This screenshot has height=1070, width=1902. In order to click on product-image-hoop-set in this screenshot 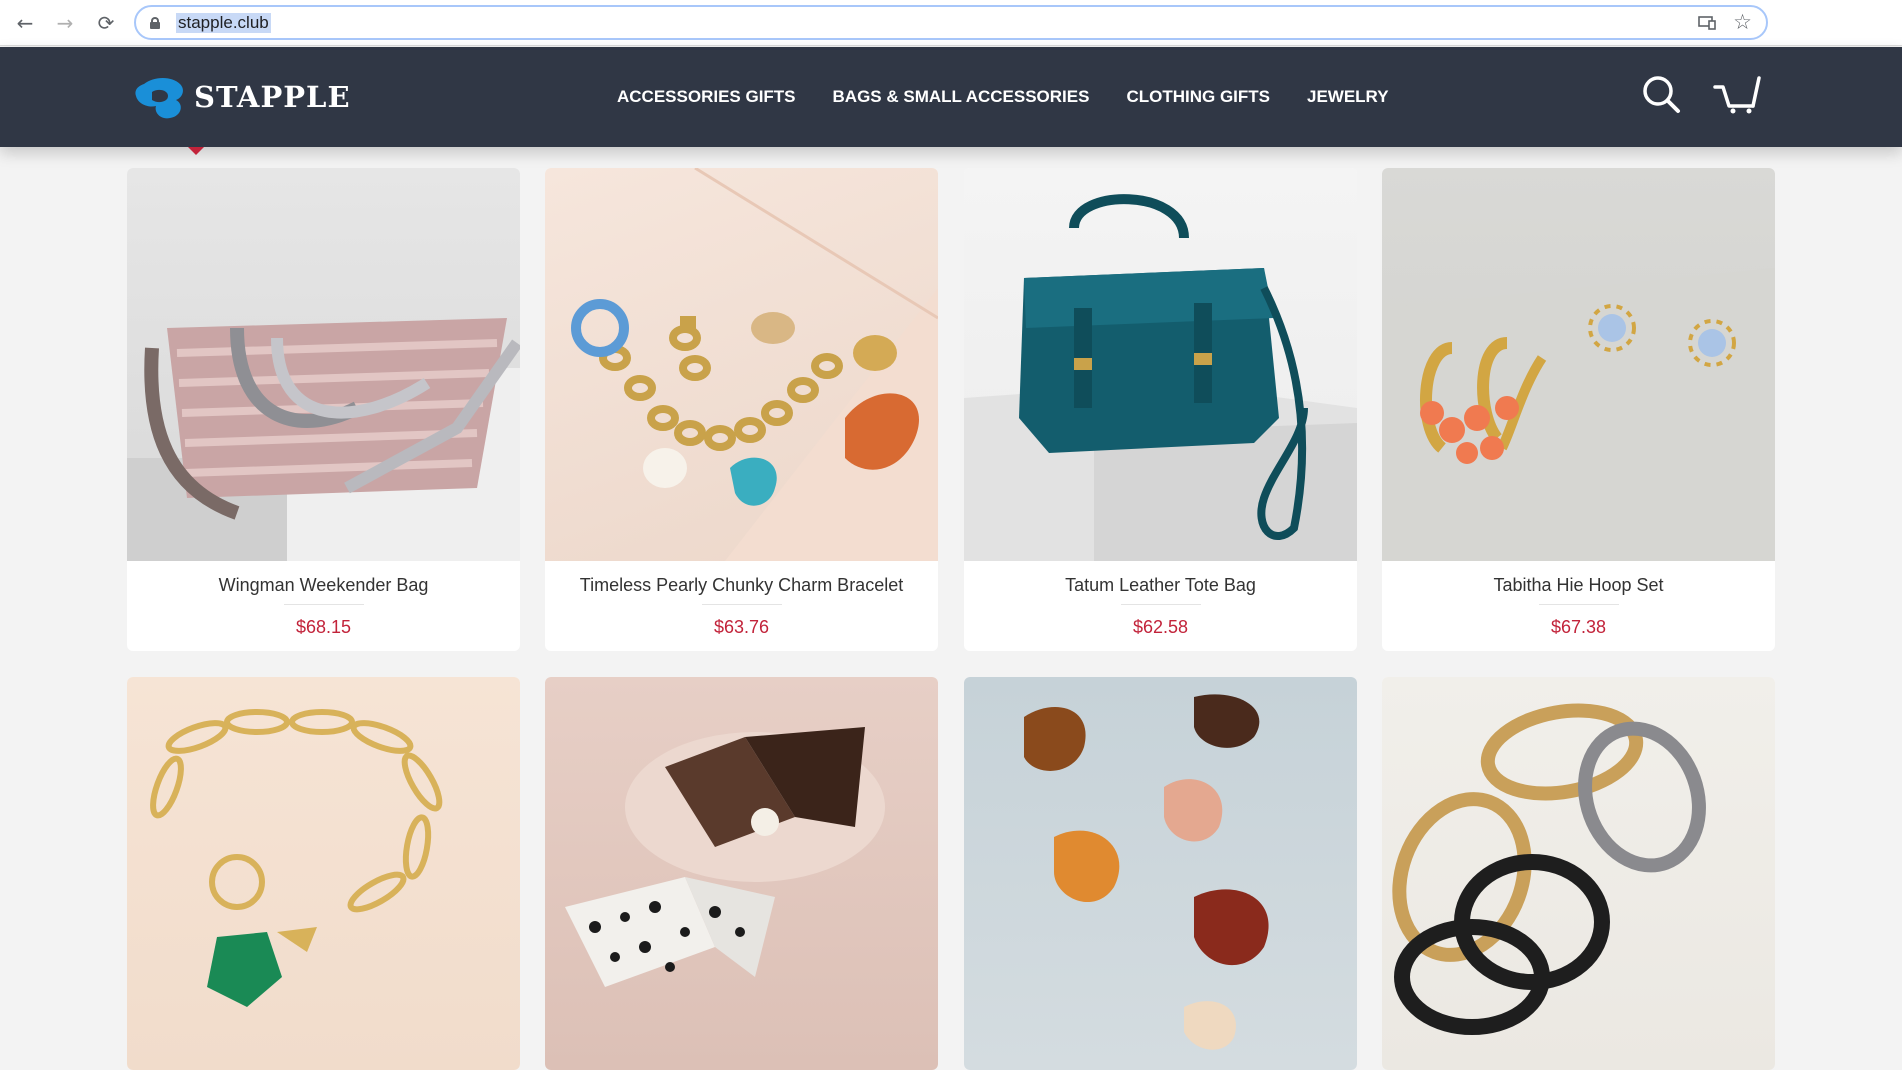, I will do `click(1578, 364)`.